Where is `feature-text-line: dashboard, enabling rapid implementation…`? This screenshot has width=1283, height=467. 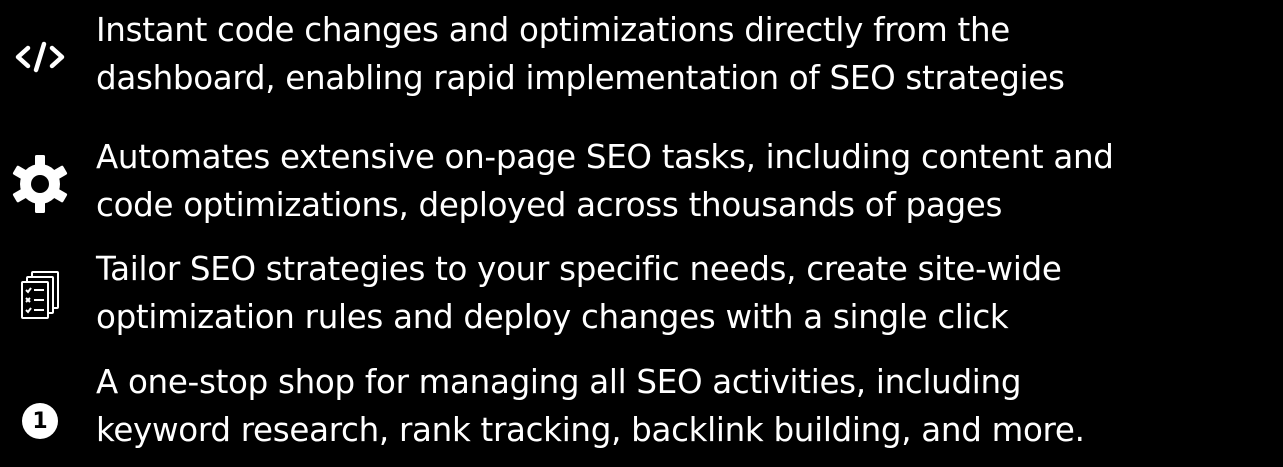
feature-text-line: dashboard, enabling rapid implementation… is located at coordinates (580, 78).